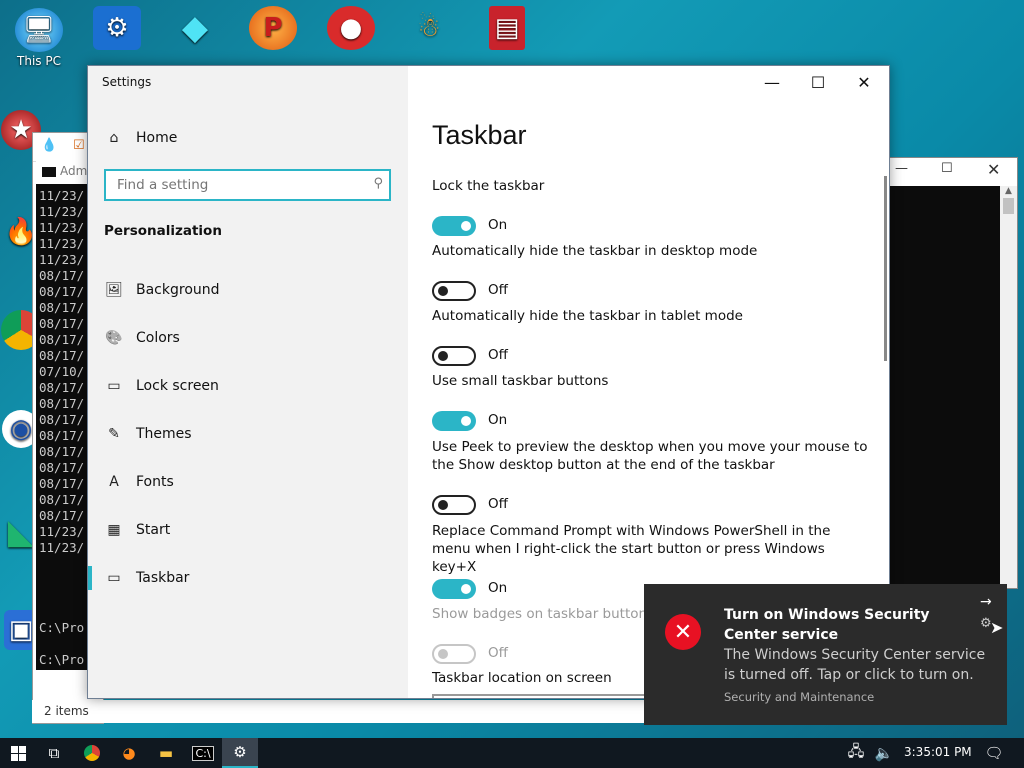 Image resolution: width=1024 pixels, height=768 pixels. Describe the element at coordinates (114, 578) in the screenshot. I see `taskbar-icon: ▭` at that location.